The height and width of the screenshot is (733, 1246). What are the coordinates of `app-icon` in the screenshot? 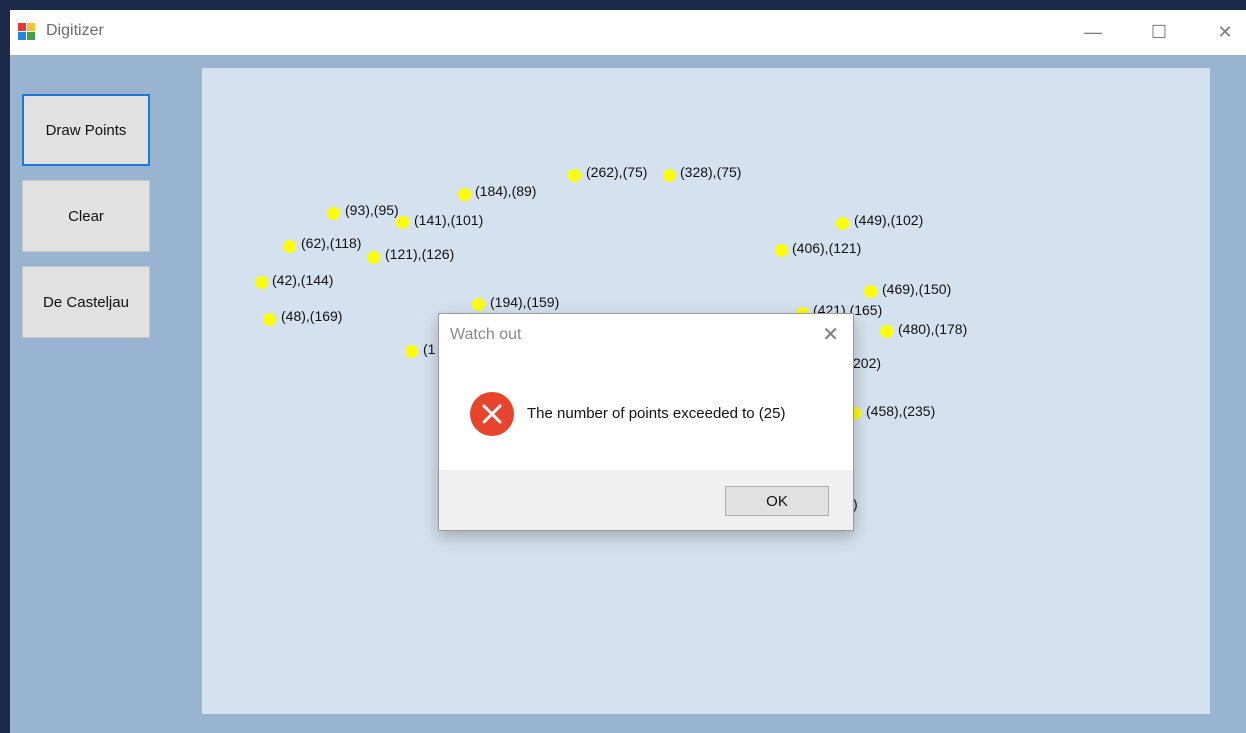 It's located at (27, 32).